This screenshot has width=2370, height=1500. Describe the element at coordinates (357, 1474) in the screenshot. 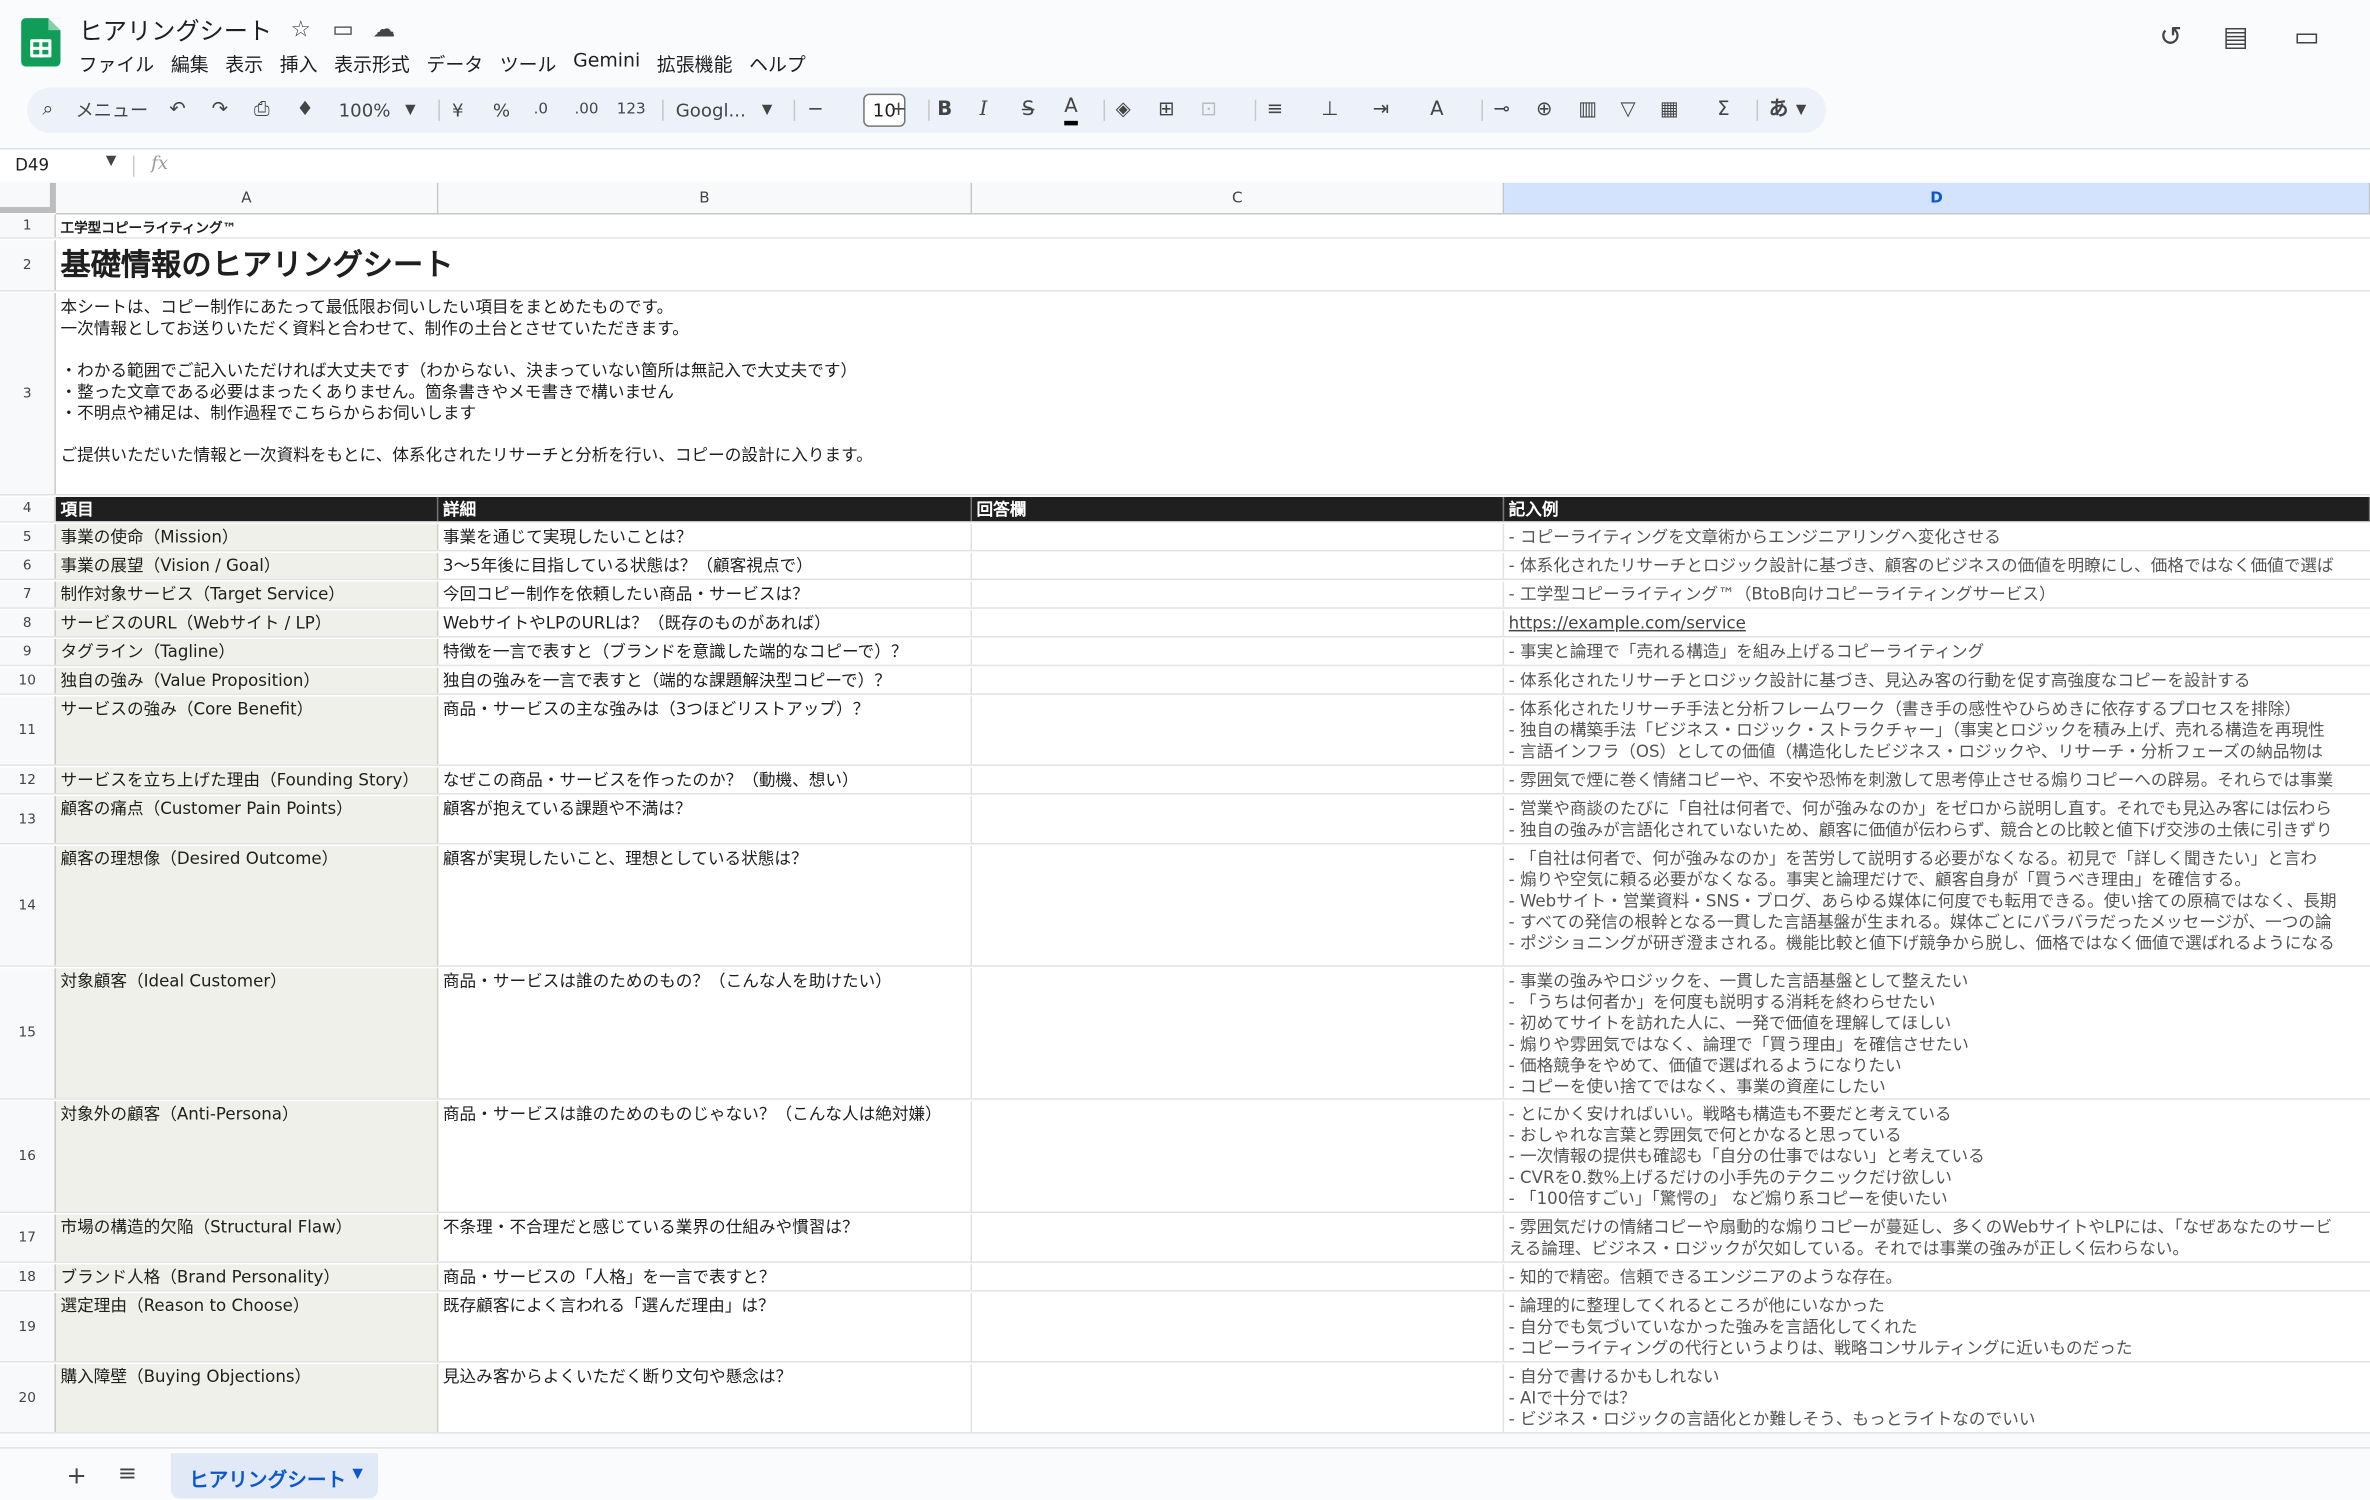

I see `sheet-tab-chevron-icon: ▼` at that location.